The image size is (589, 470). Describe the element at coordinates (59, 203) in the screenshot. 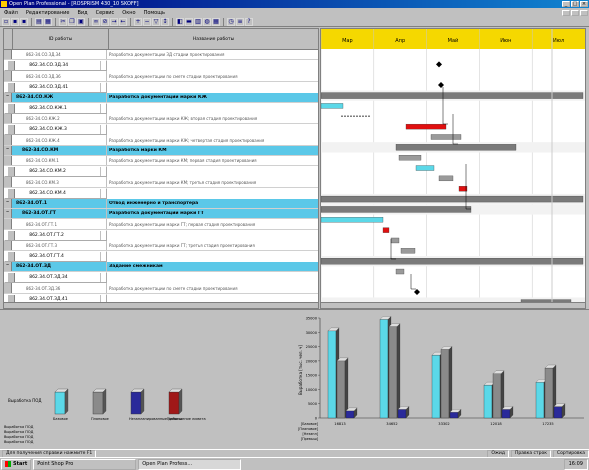

I see `task-id-cell: 862-34.ОТ.1` at that location.